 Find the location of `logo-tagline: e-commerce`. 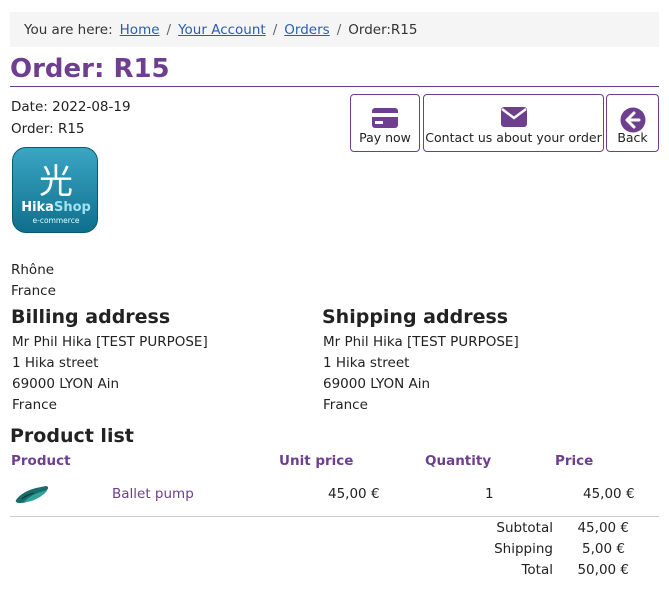

logo-tagline: e-commerce is located at coordinates (56, 220).